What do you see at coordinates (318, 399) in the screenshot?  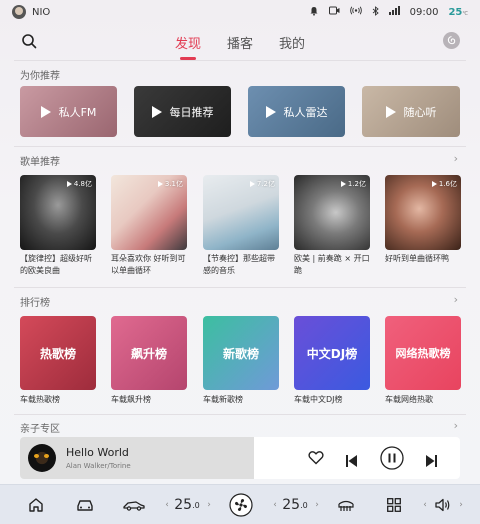 I see `chart-label: 车载中文DJ榜` at bounding box center [318, 399].